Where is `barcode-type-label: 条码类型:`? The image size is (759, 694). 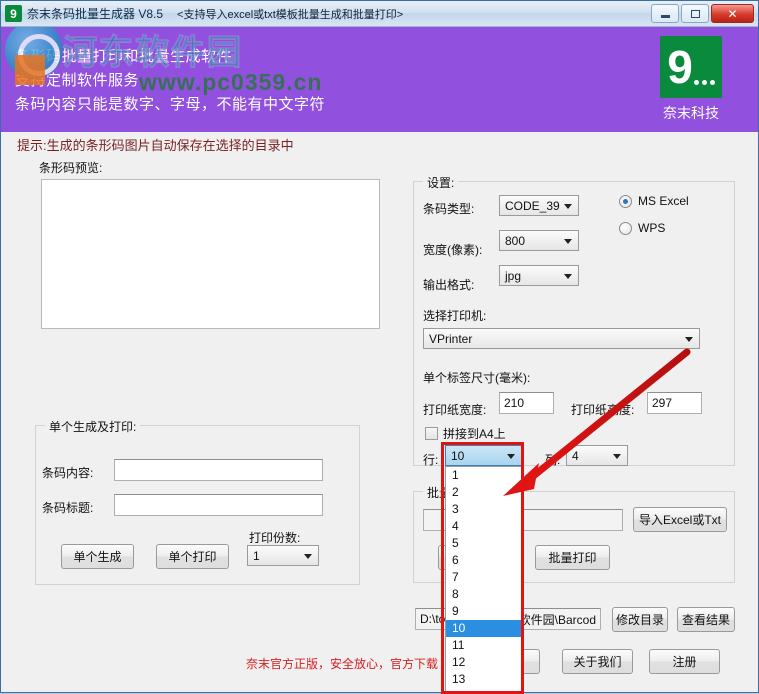 barcode-type-label: 条码类型: is located at coordinates (449, 209).